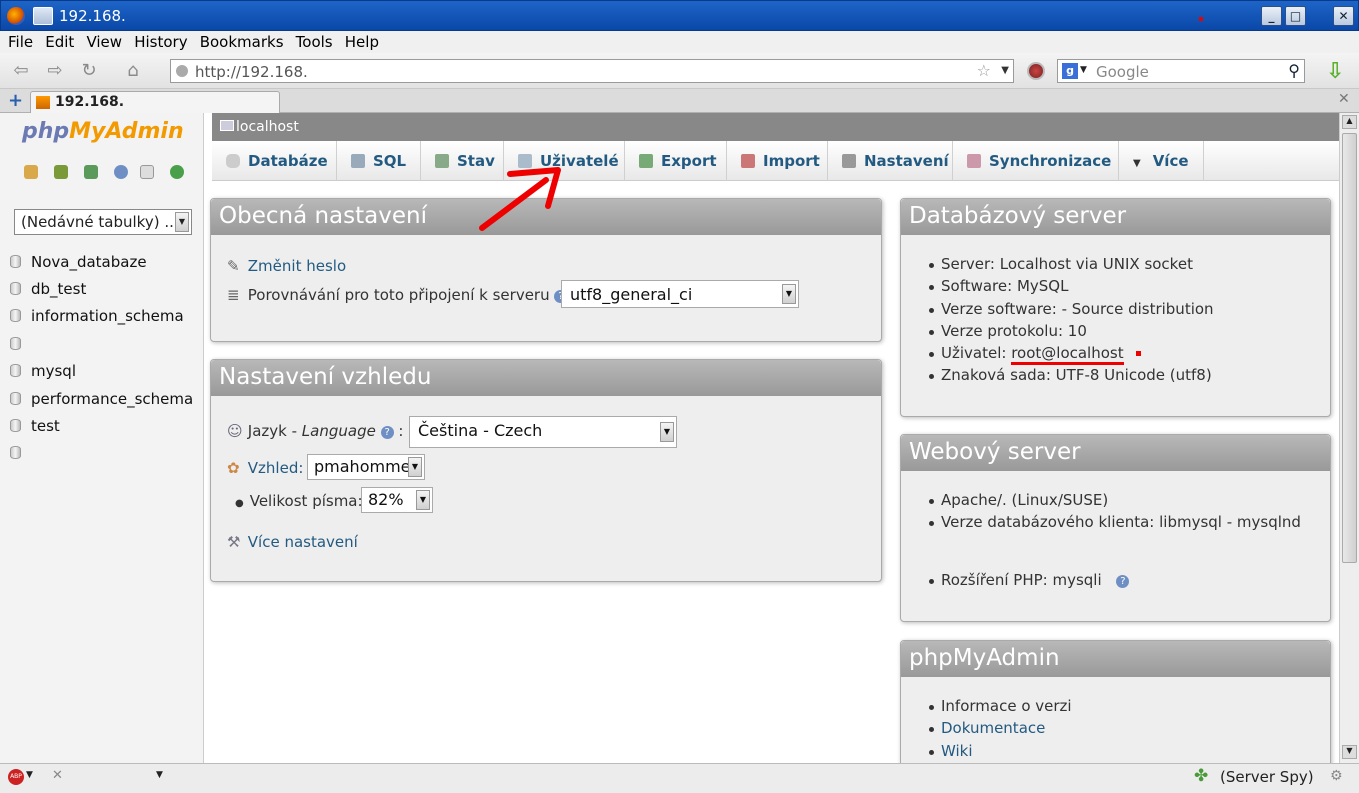 This screenshot has width=1359, height=793. What do you see at coordinates (103, 222) in the screenshot?
I see `recent-tables-select: (Nedávné tabulky) ... ▼` at bounding box center [103, 222].